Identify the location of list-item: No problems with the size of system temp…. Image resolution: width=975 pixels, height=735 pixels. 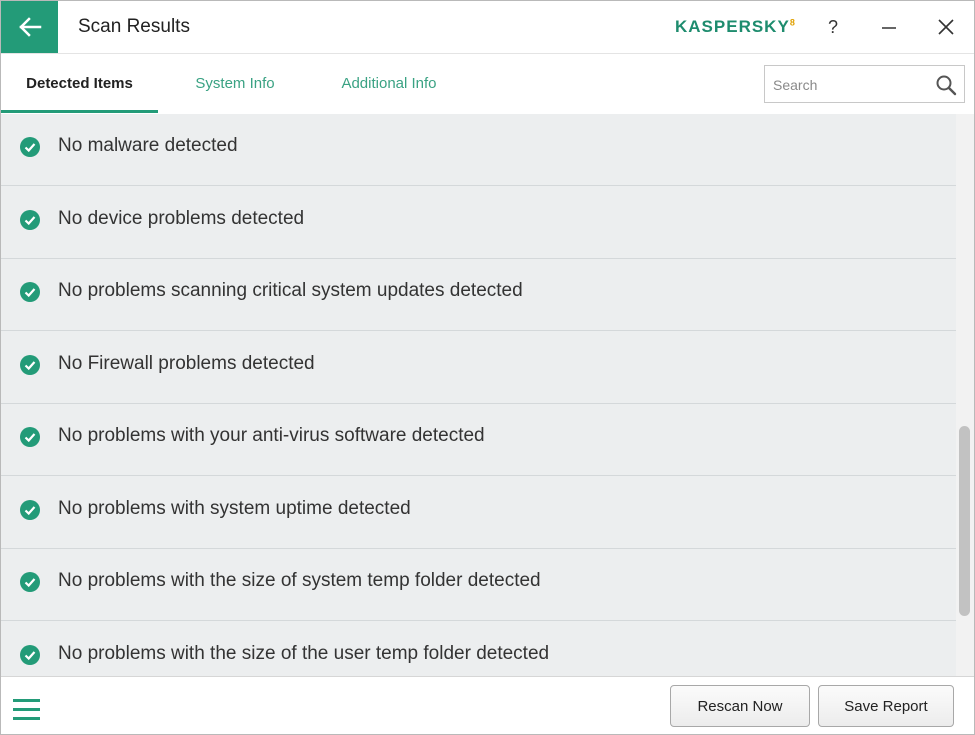
(478, 585).